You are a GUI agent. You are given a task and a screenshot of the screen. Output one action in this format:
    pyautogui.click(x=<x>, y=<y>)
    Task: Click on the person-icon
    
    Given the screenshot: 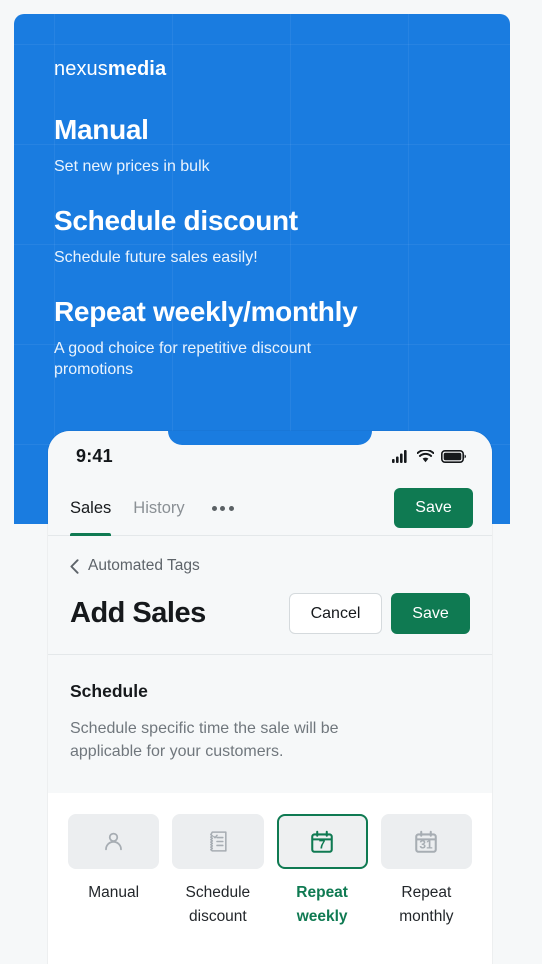 What is the action you would take?
    pyautogui.click(x=114, y=842)
    